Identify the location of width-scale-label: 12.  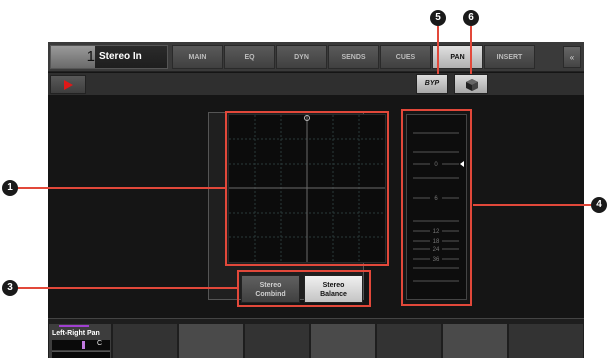
(436, 232).